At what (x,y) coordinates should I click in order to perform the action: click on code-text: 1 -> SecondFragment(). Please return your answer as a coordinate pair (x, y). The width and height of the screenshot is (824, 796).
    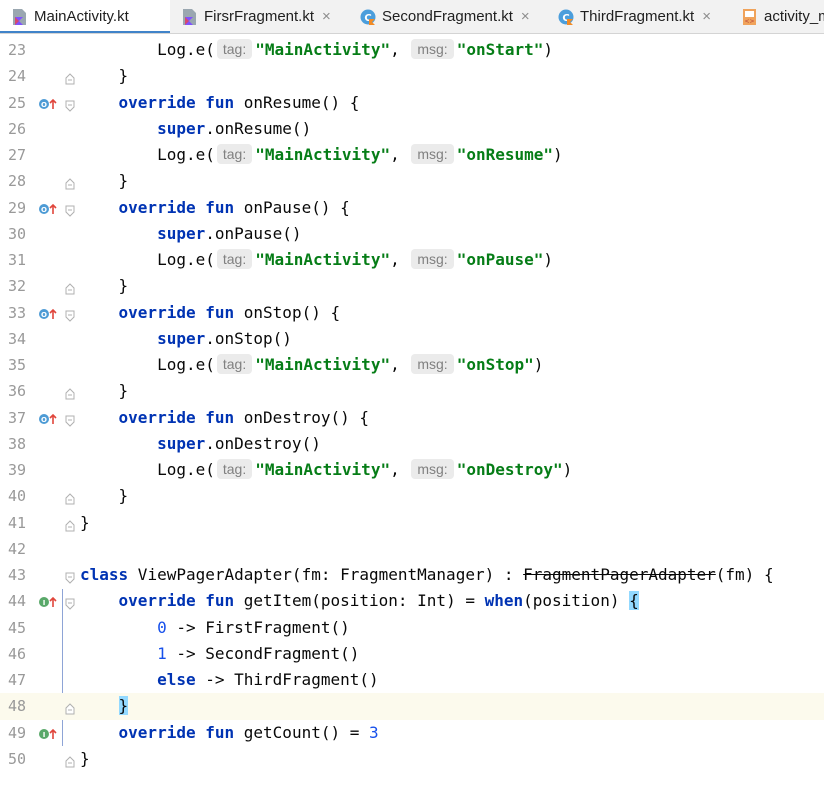
    Looking at the image, I should click on (219, 654).